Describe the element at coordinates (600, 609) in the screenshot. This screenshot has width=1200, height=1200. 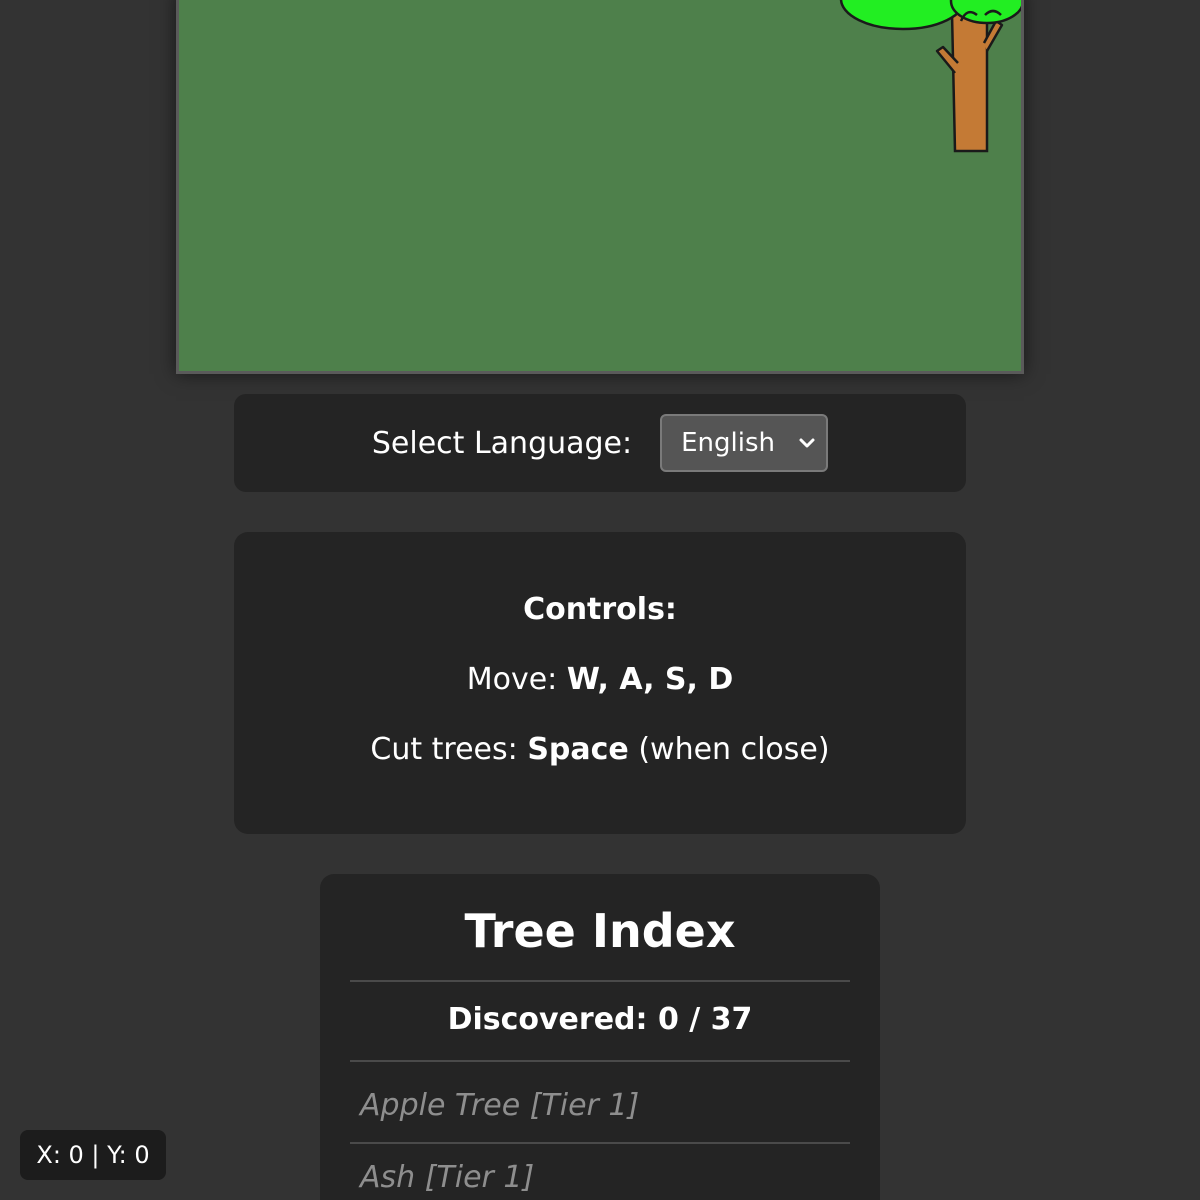
I see `controls-title: Controls:` at that location.